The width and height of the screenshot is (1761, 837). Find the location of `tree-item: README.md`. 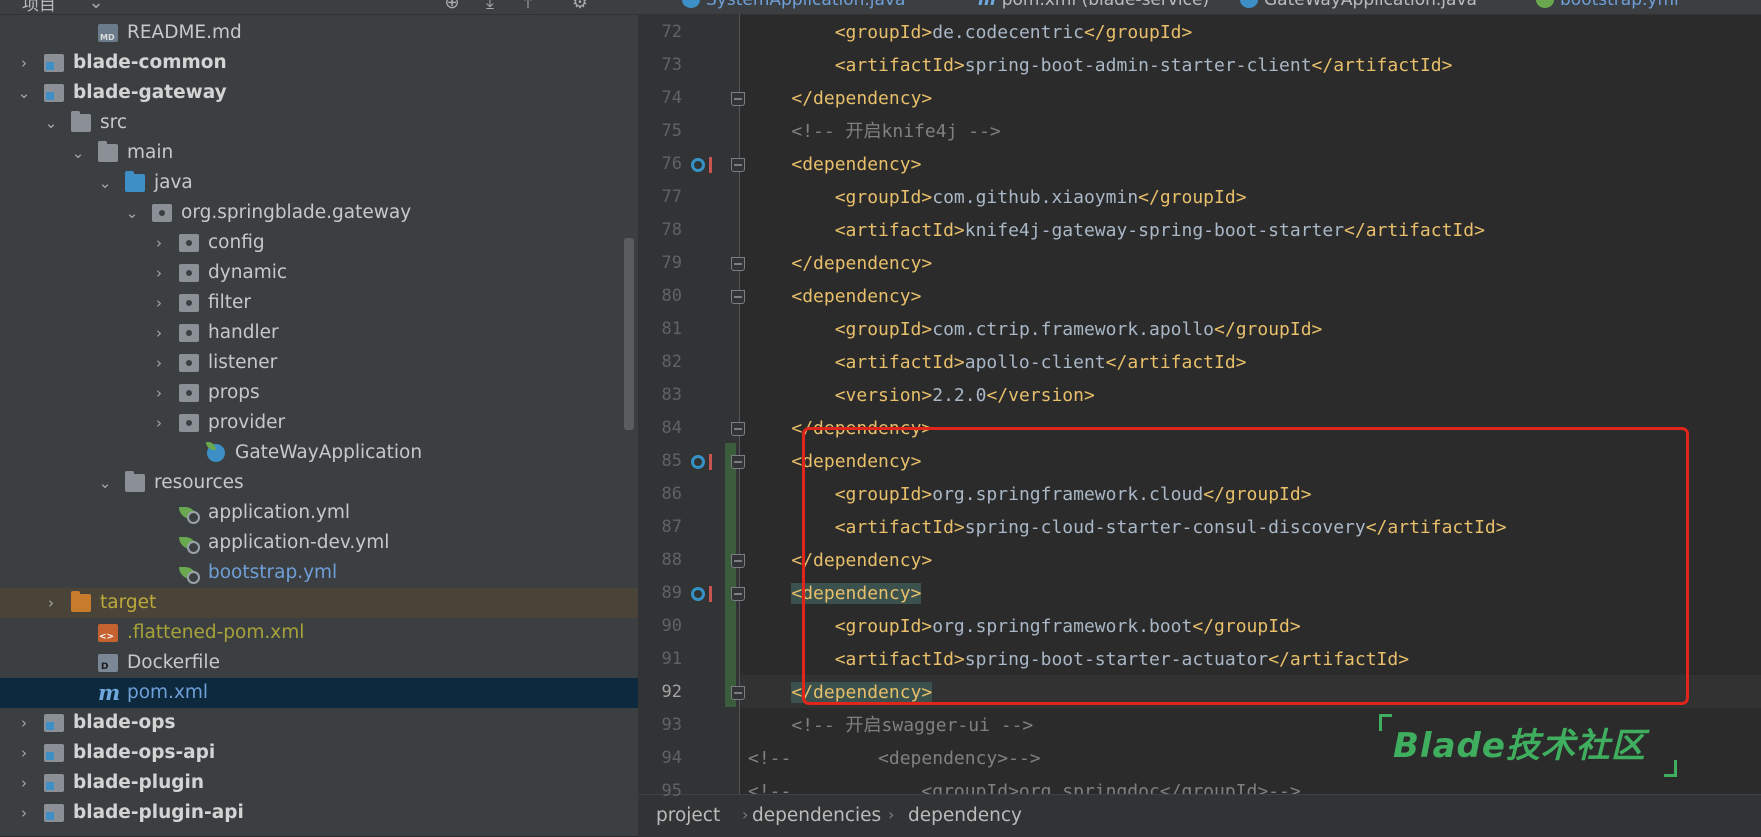

tree-item: README.md is located at coordinates (319, 33).